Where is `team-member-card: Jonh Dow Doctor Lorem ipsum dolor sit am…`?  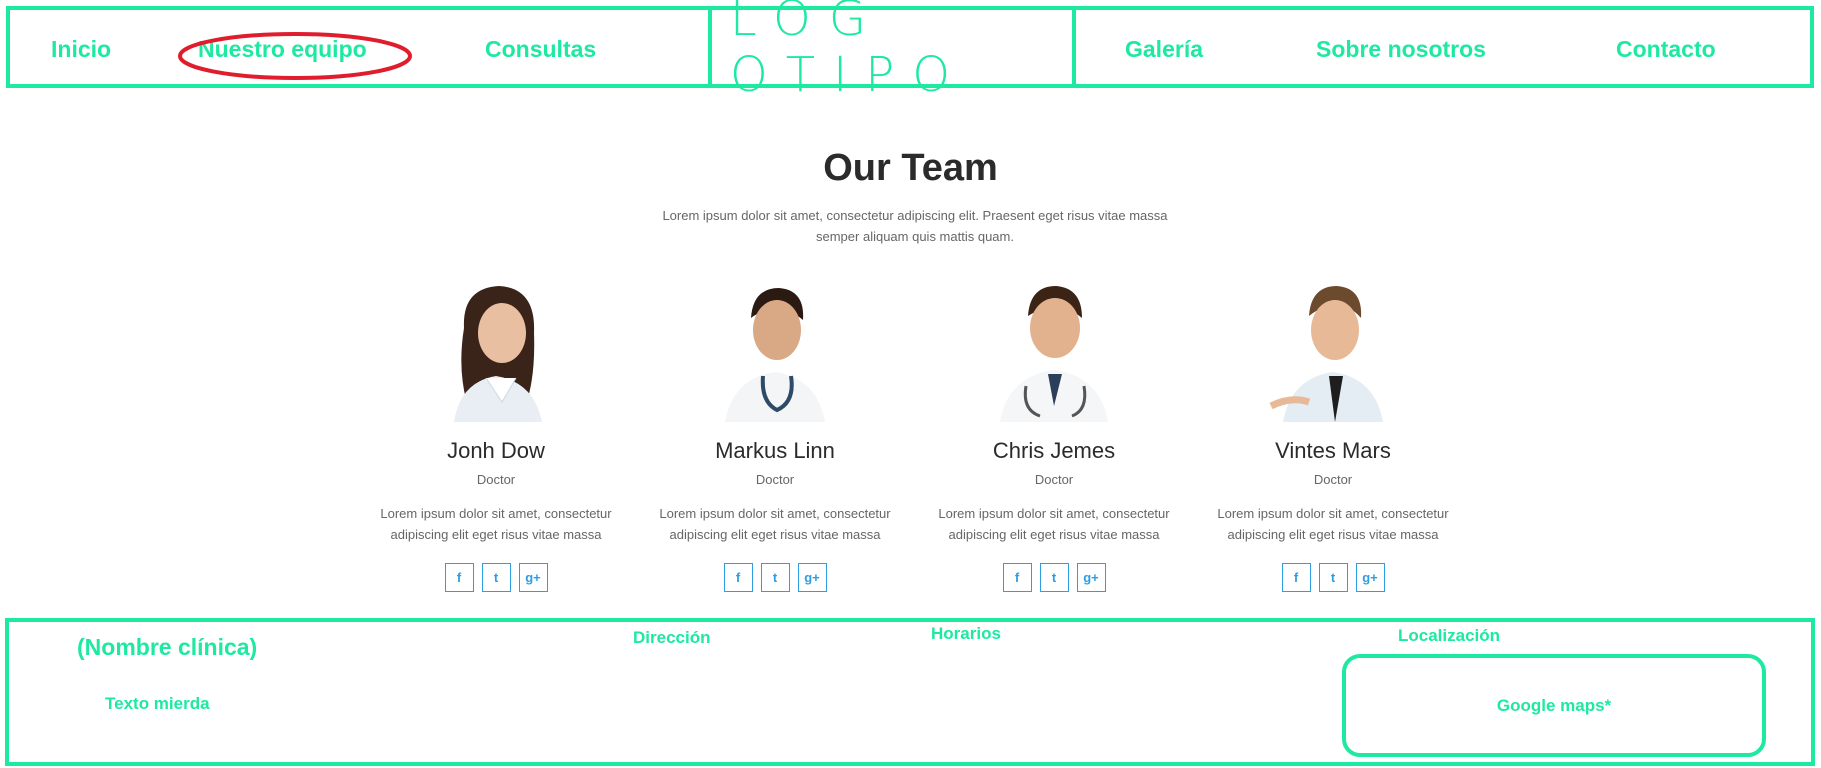
team-member-card: Jonh Dow Doctor Lorem ipsum dolor sit am… is located at coordinates (496, 435).